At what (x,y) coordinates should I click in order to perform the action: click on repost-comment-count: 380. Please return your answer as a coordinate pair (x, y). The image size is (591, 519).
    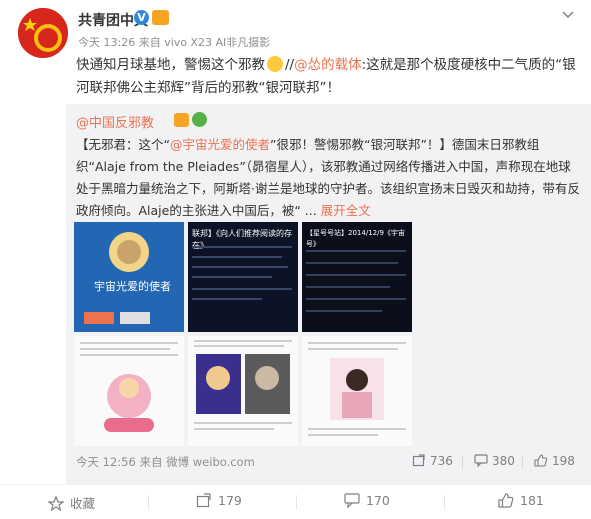
    Looking at the image, I should click on (503, 461).